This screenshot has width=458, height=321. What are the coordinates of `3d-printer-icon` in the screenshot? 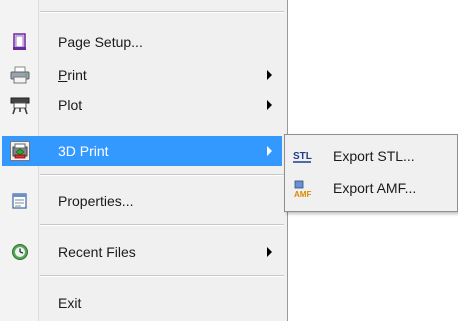 It's located at (20, 151).